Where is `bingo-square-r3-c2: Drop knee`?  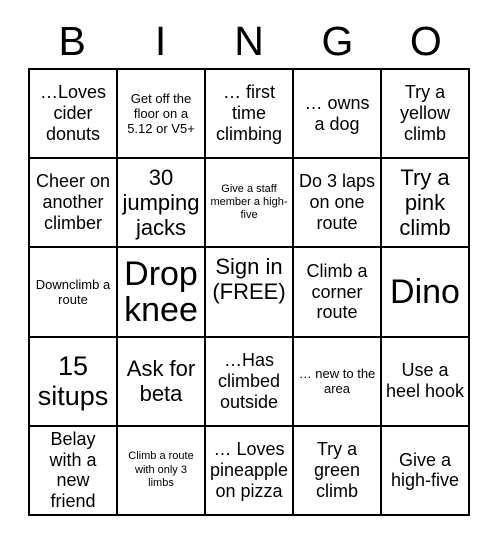
bingo-square-r3-c2: Drop knee is located at coordinates (162, 293).